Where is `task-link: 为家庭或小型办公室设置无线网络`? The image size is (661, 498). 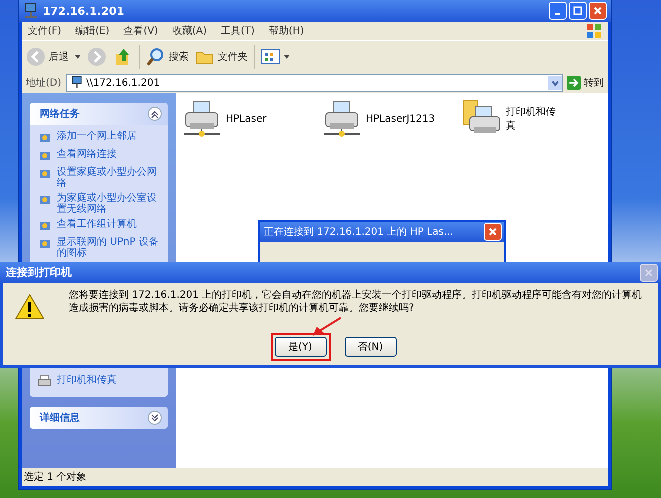
task-link: 为家庭或小型办公室设置无线网络 is located at coordinates (109, 204).